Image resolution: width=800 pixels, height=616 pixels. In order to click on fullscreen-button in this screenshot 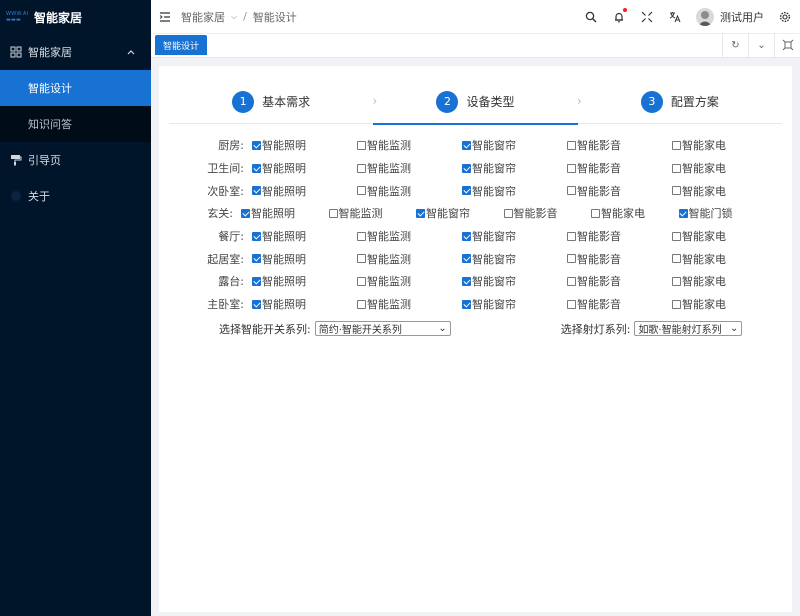, I will do `click(647, 17)`.